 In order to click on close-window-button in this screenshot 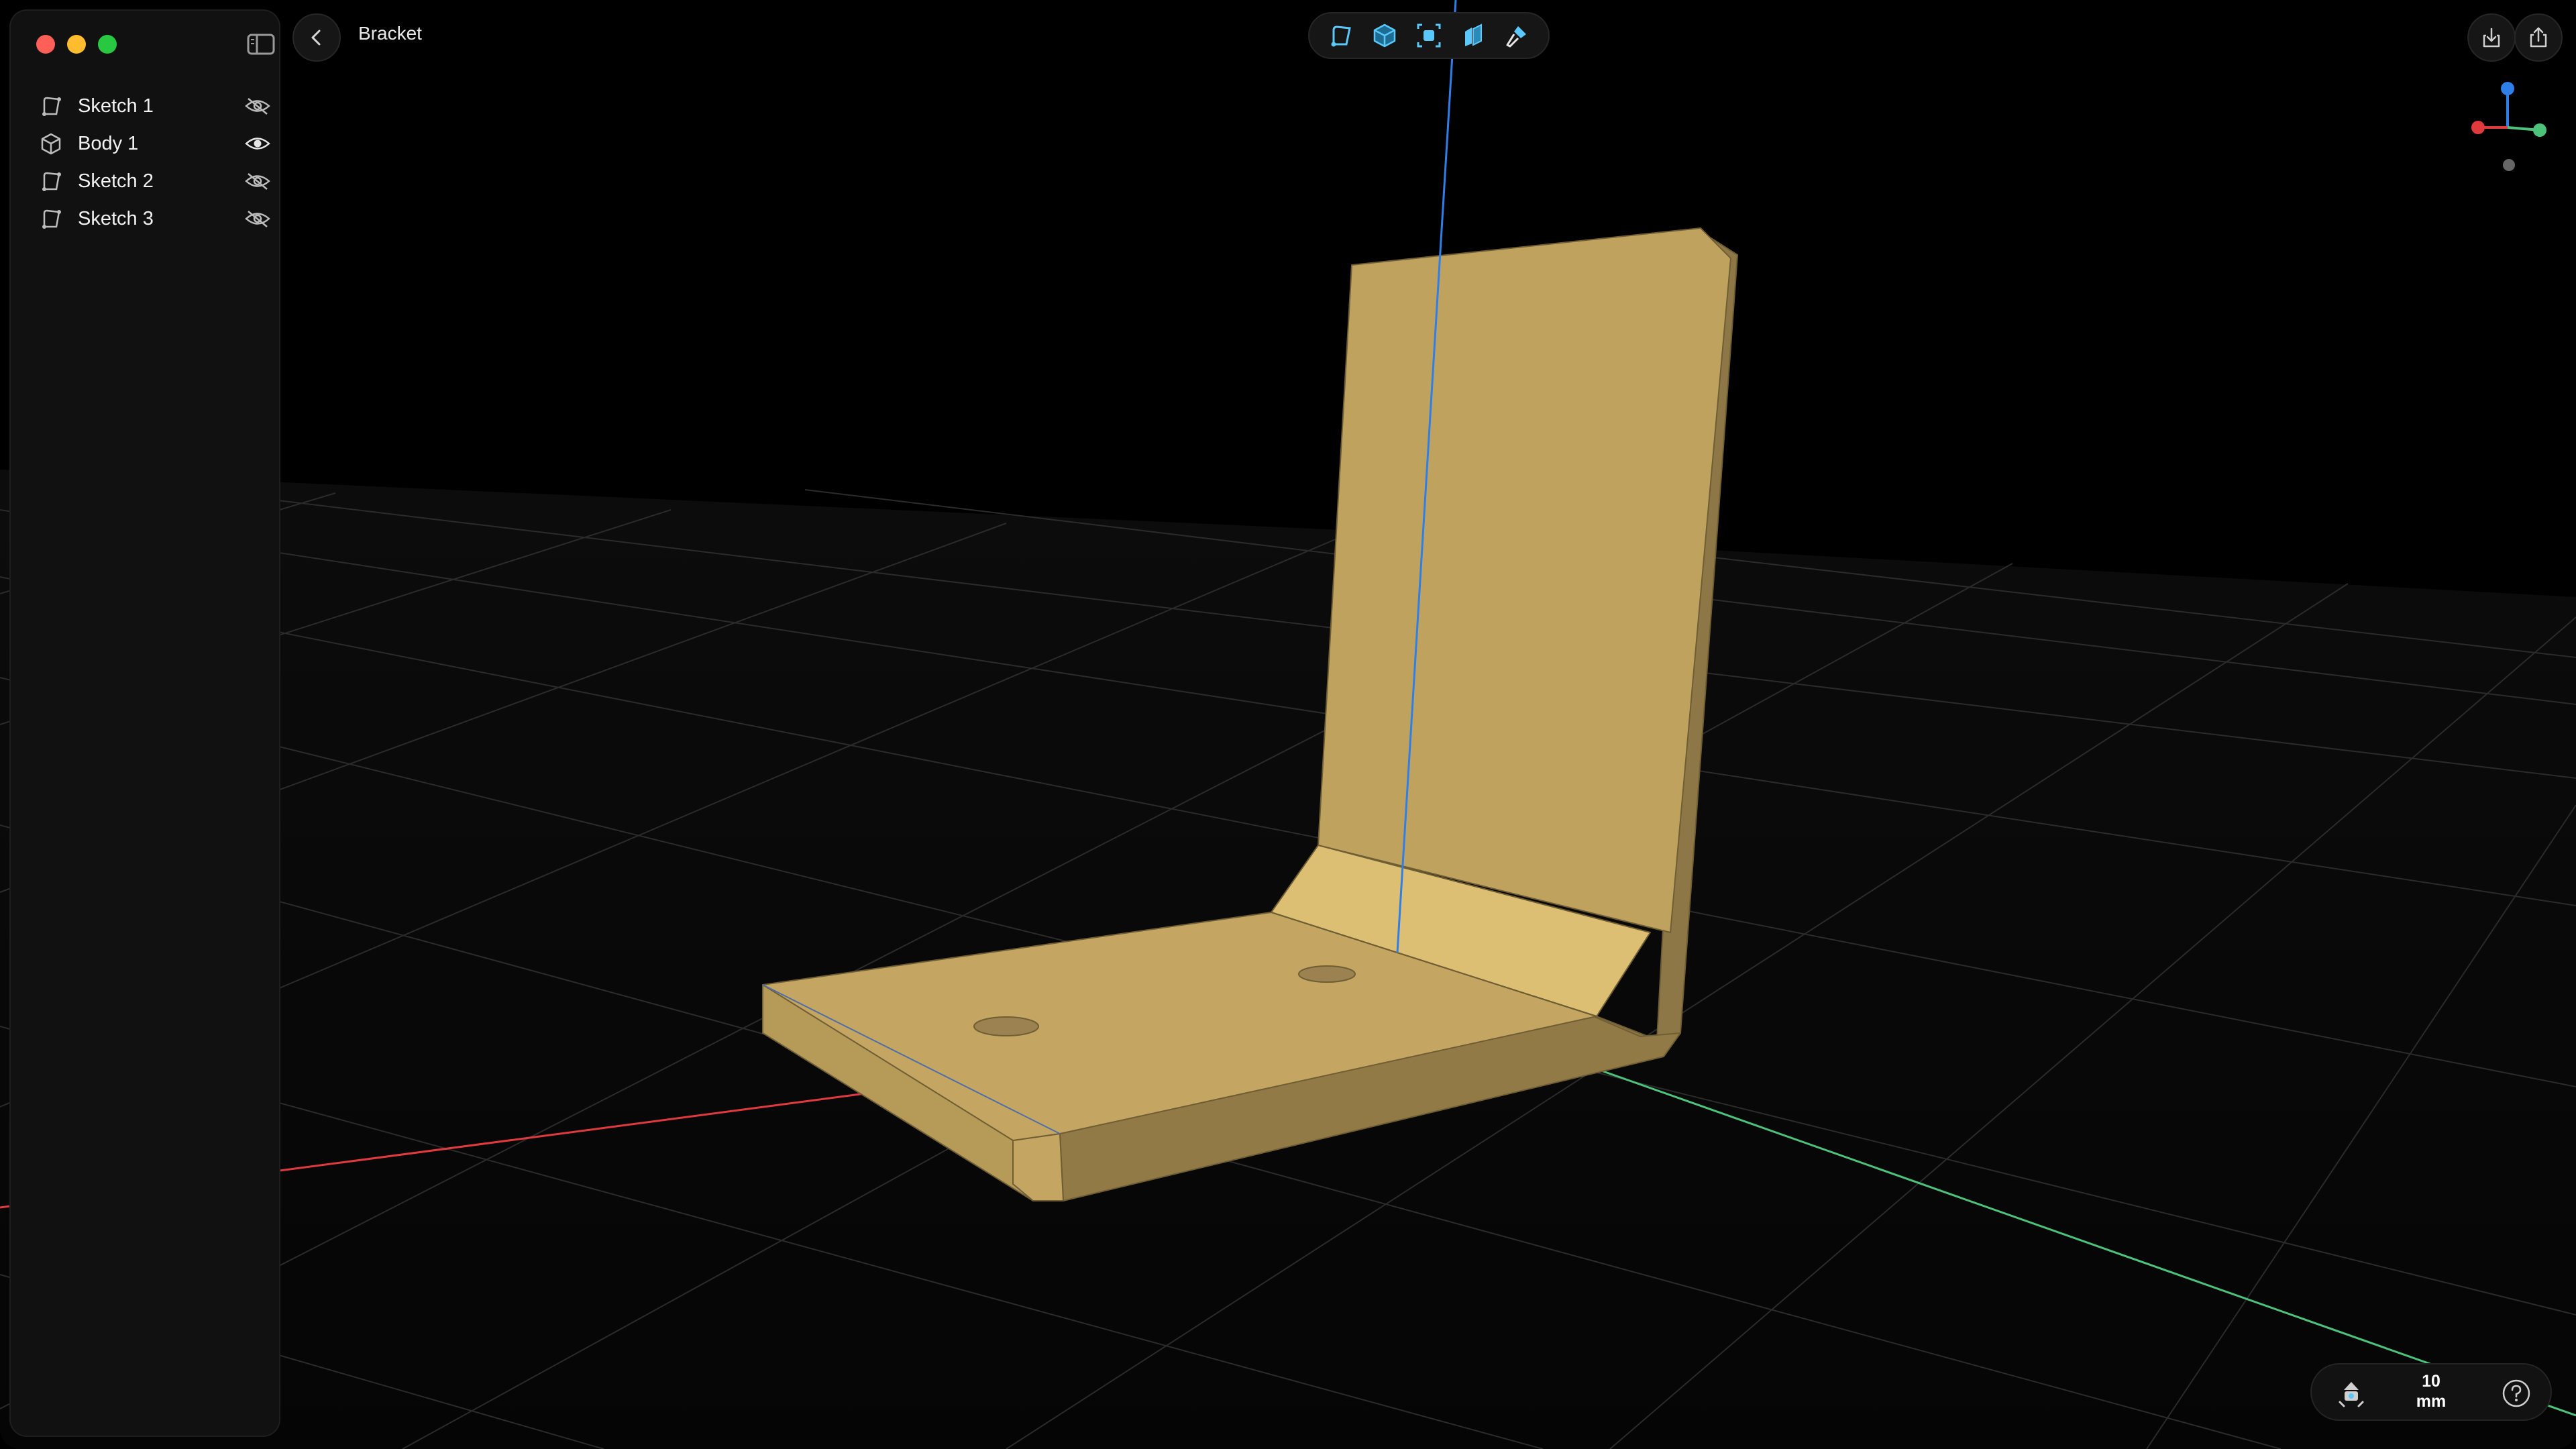, I will do `click(45, 44)`.